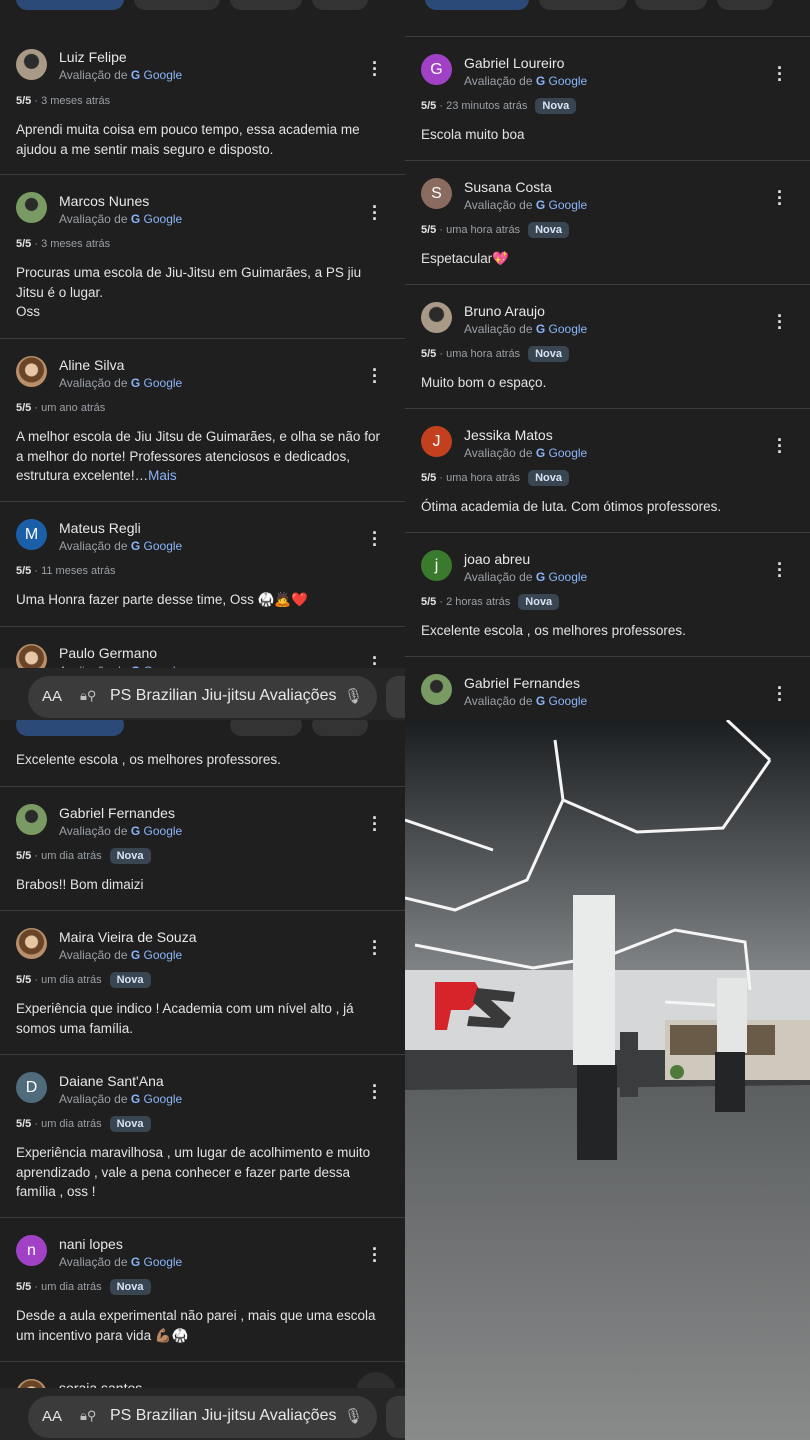 The height and width of the screenshot is (1440, 810). Describe the element at coordinates (436, 565) in the screenshot. I see `avatar: j` at that location.